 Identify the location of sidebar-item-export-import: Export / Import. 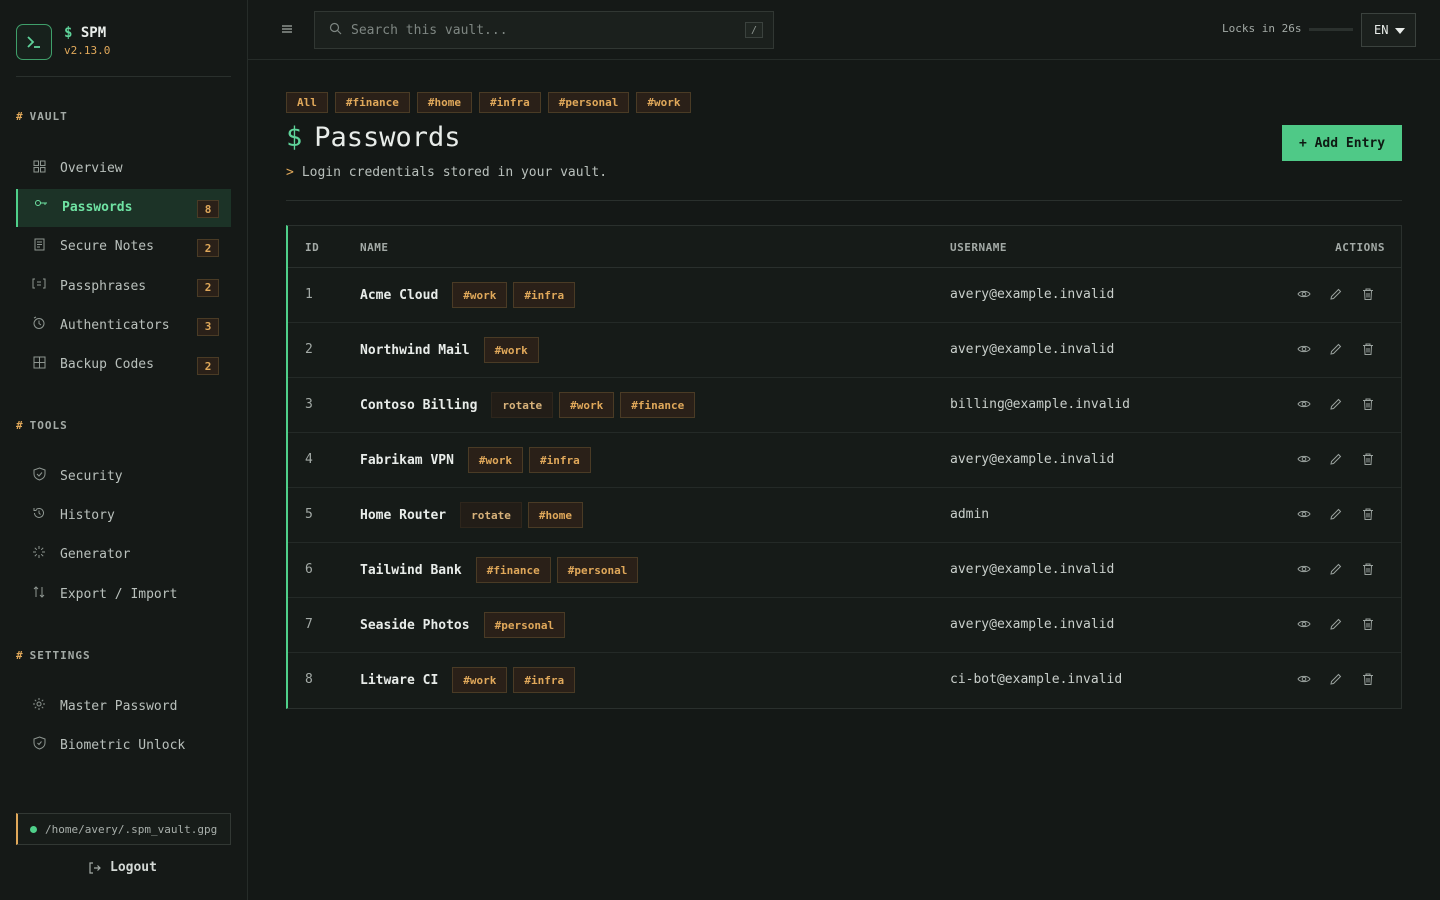
(123, 595).